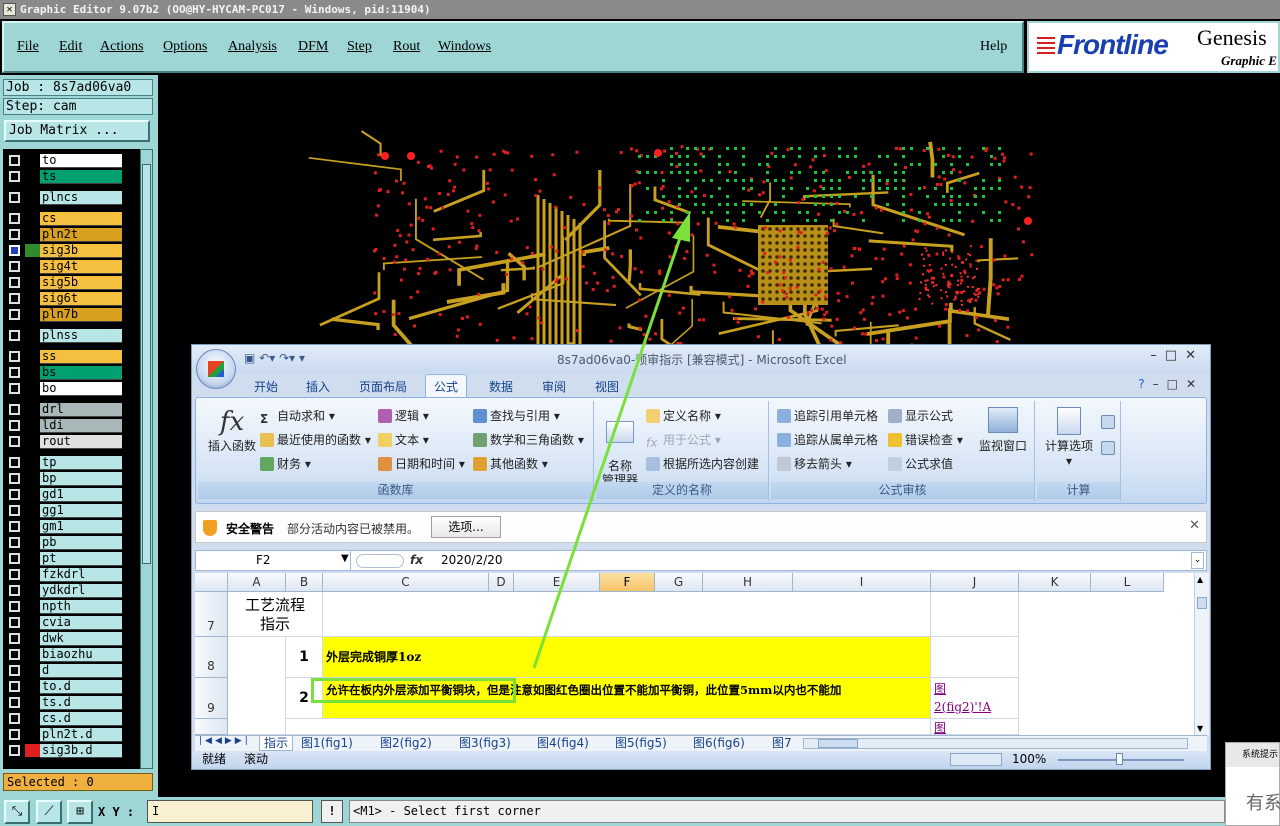 This screenshot has width=1280, height=826. What do you see at coordinates (920, 415) in the screenshot?
I see `show-formulas-button: 显示公式` at bounding box center [920, 415].